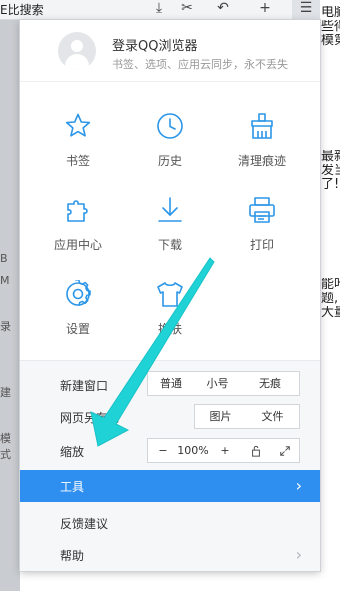  Describe the element at coordinates (72, 452) in the screenshot. I see `zoom-label: 缩放` at that location.